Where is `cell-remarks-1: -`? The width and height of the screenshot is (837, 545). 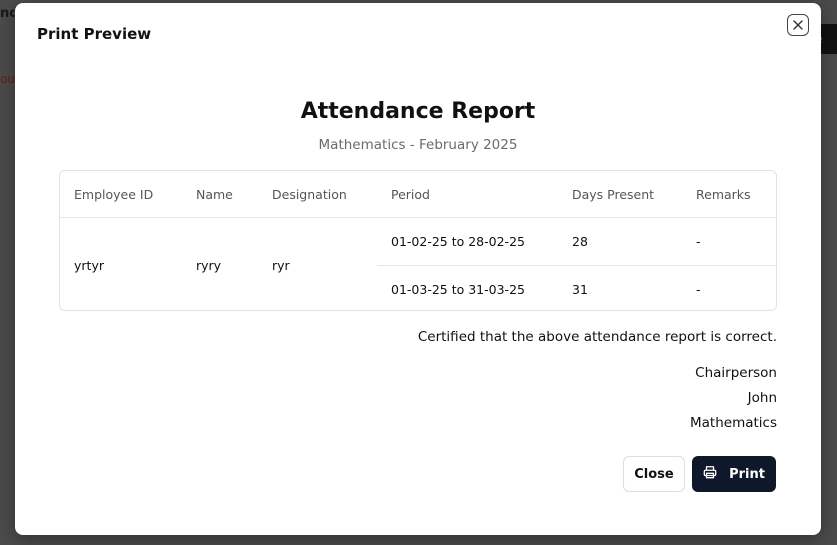
cell-remarks-1: - is located at coordinates (698, 241).